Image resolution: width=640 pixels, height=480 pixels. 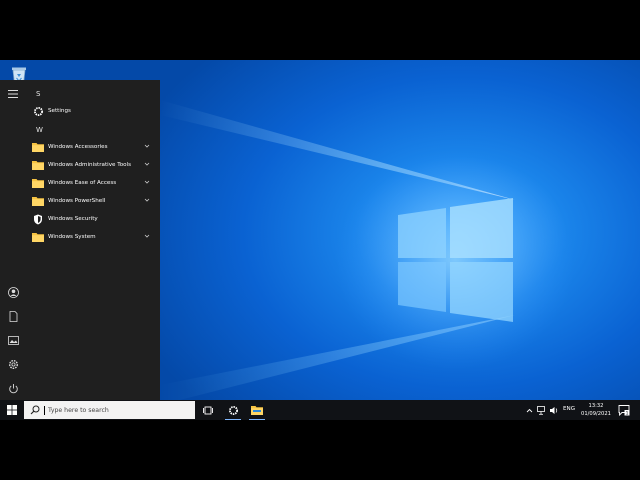 I want to click on app-label: Windows Accessories, so click(x=78, y=147).